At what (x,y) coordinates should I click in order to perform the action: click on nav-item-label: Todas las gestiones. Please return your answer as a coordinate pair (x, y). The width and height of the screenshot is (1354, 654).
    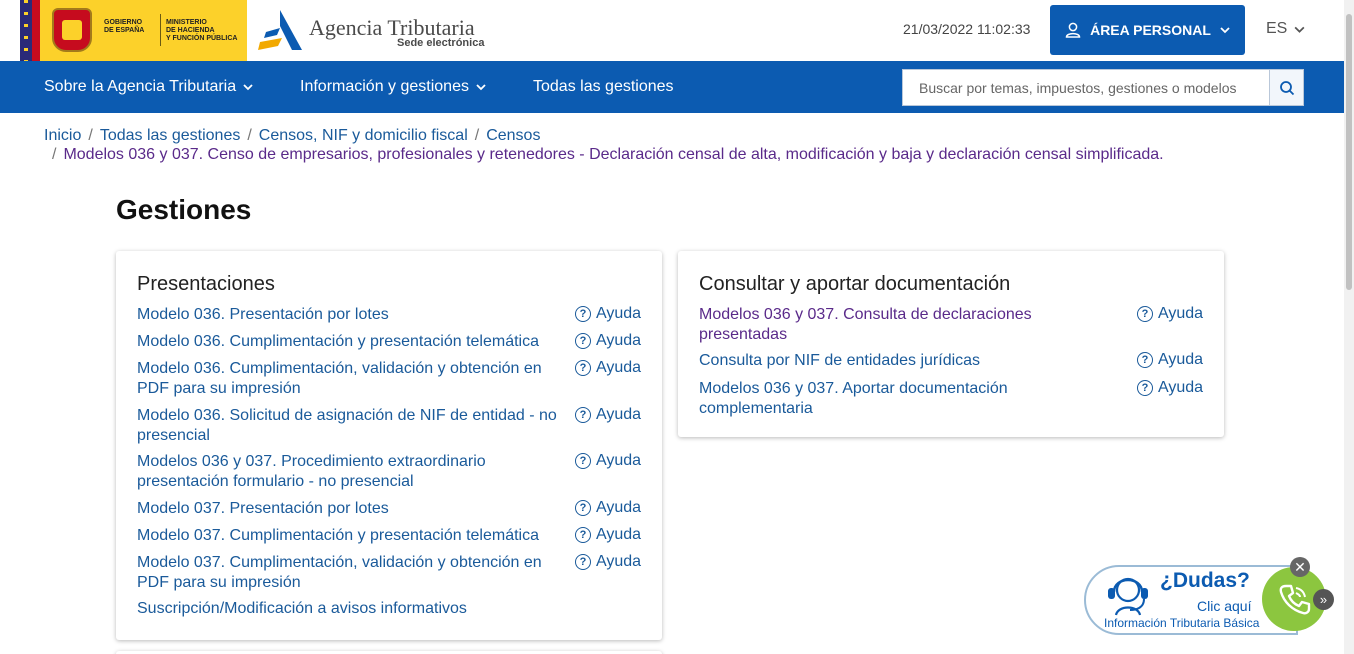
    Looking at the image, I should click on (603, 86).